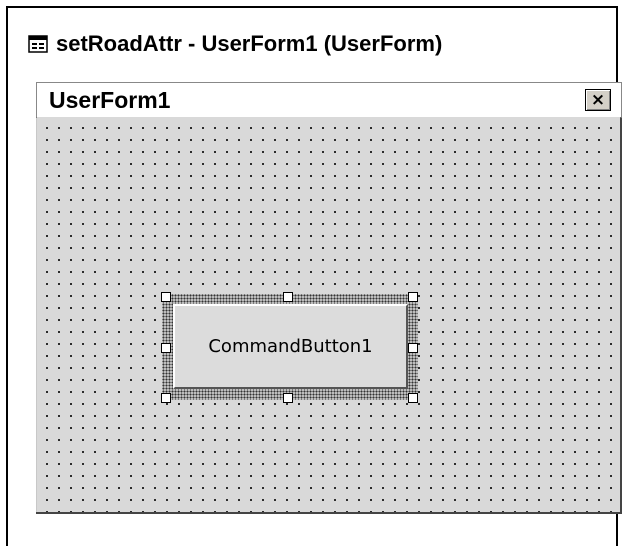  What do you see at coordinates (166, 297) in the screenshot?
I see `resize-handle-top-left` at bounding box center [166, 297].